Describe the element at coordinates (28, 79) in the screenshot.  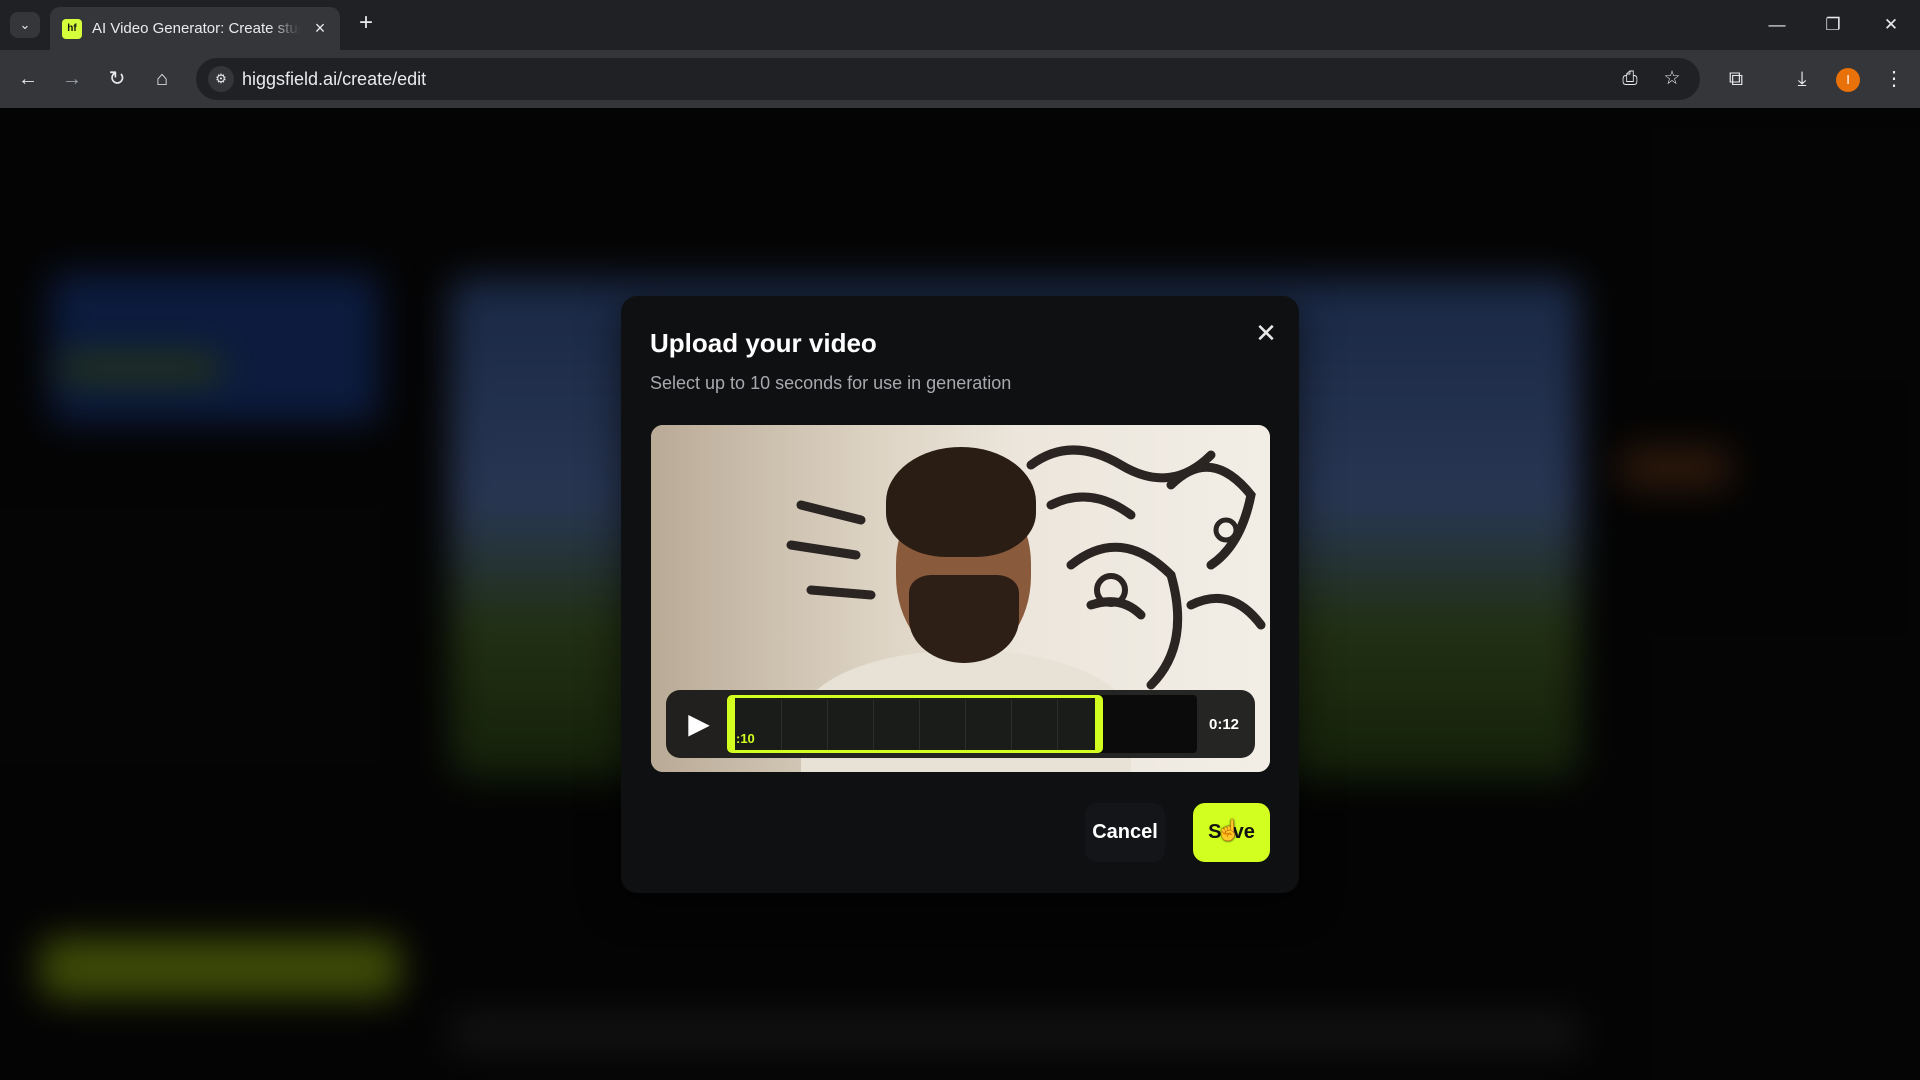
I see `back-icon: ←` at that location.